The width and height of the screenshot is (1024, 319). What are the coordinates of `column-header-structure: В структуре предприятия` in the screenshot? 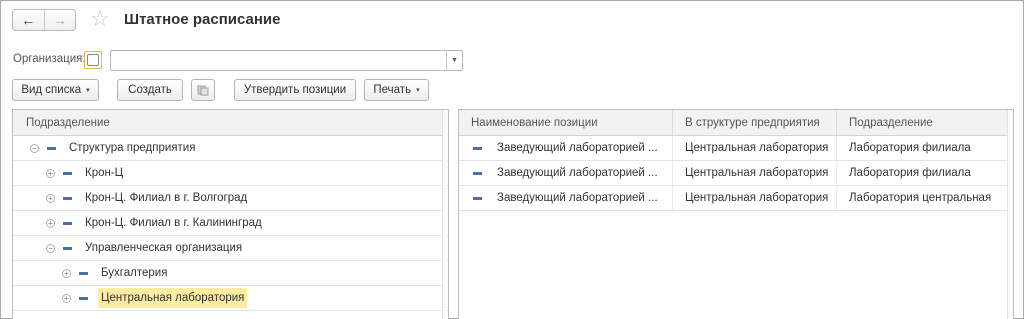 It's located at (755, 122).